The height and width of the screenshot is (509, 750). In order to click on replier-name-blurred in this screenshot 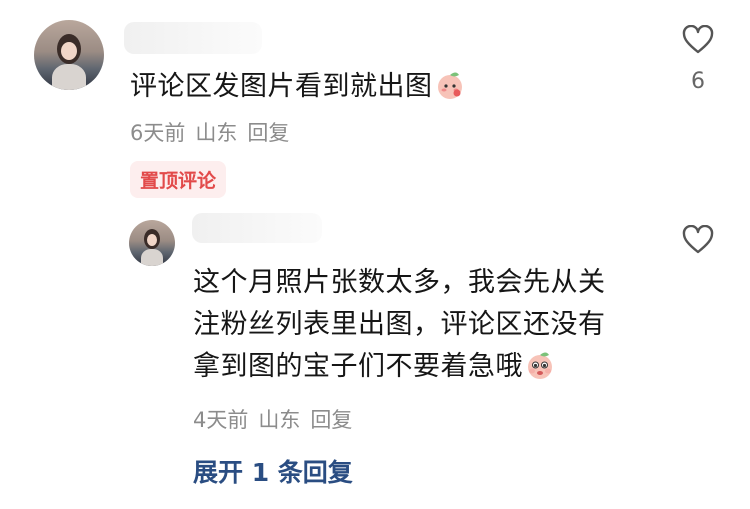, I will do `click(257, 228)`.